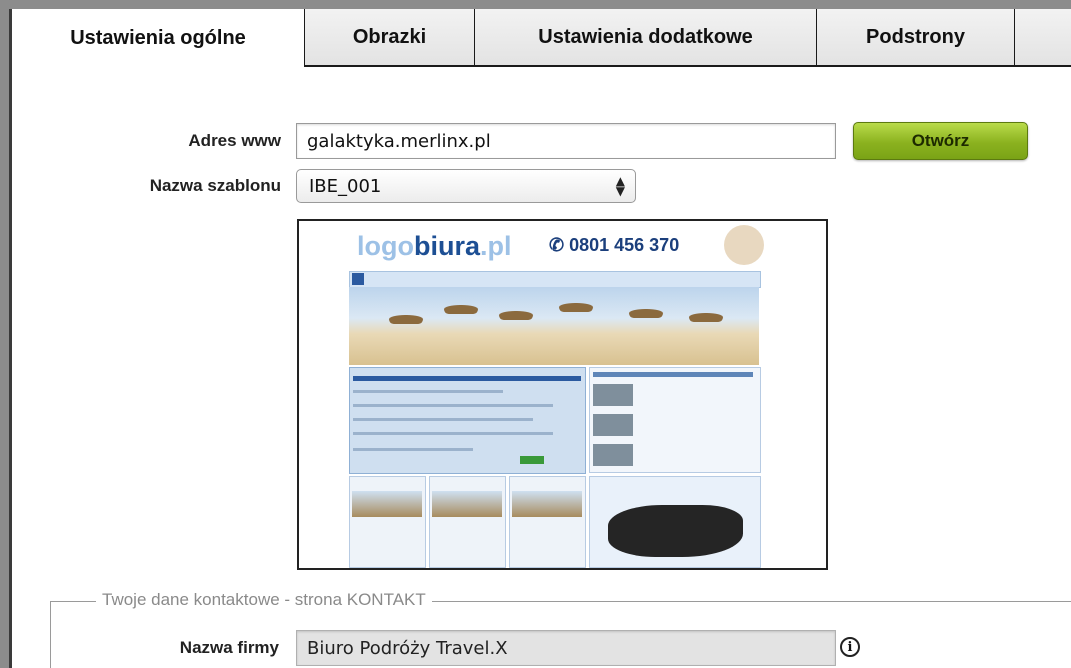  I want to click on company-name-label: Nazwa firmy, so click(229, 647).